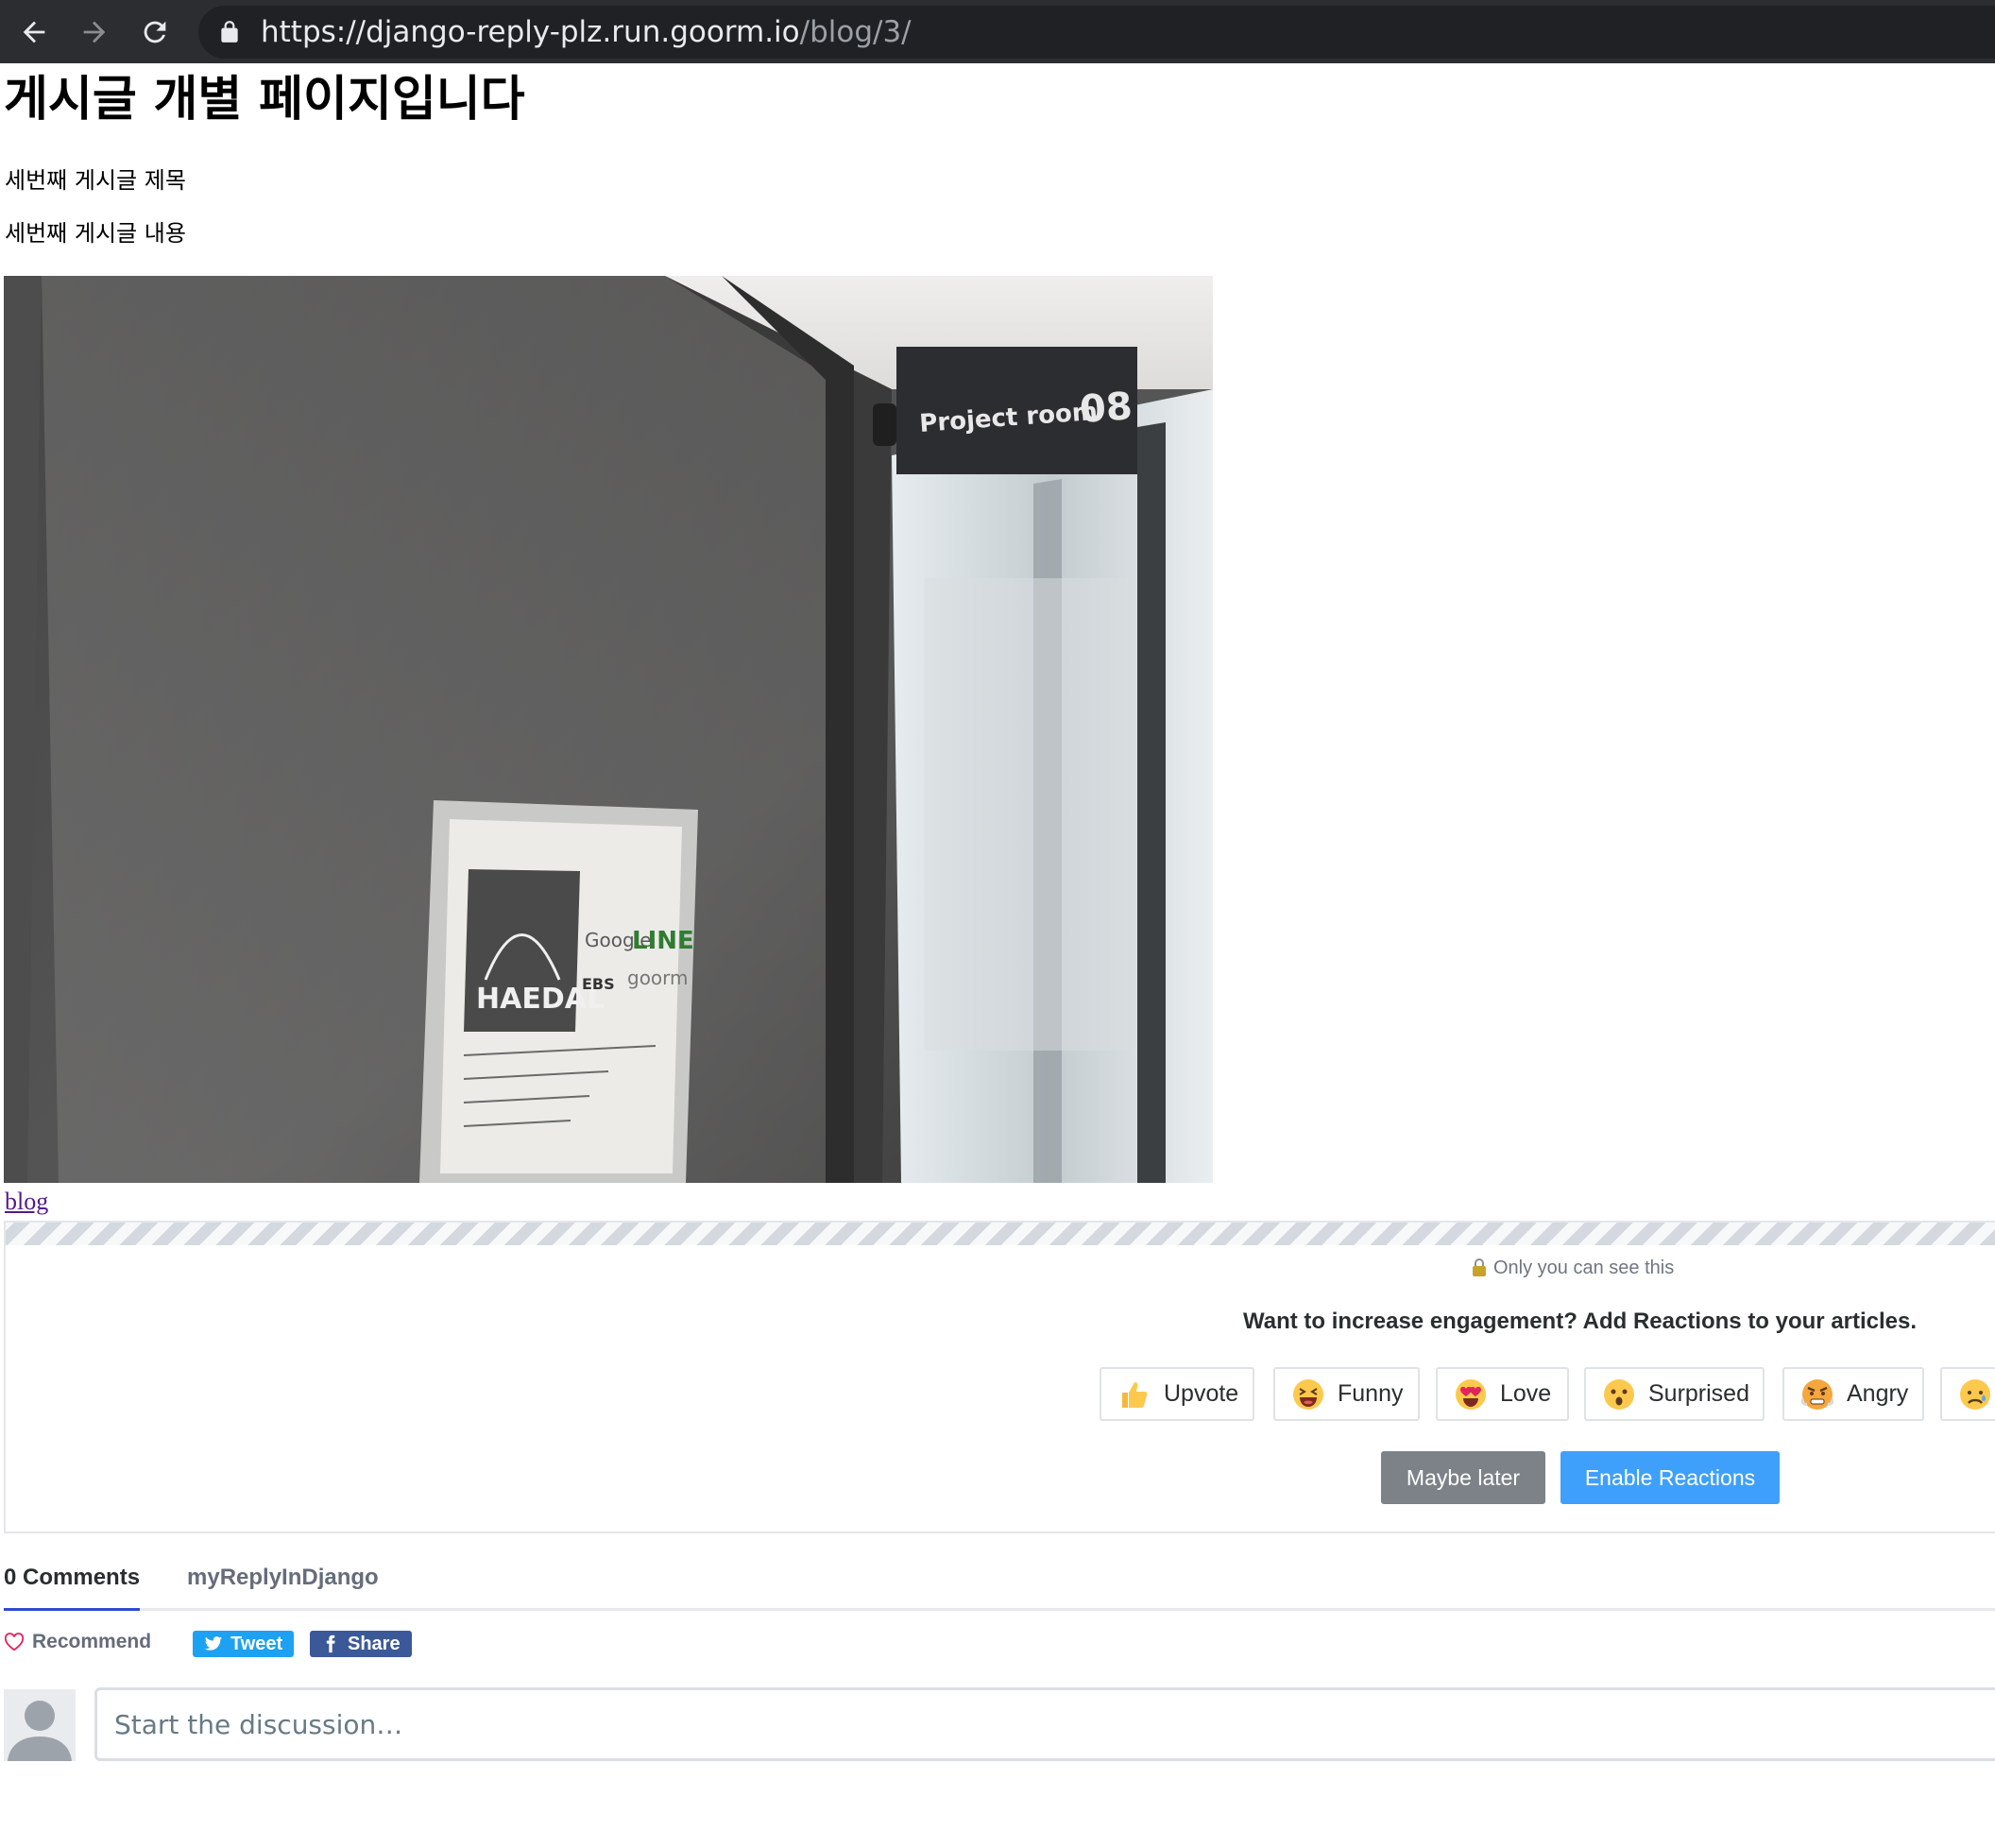 The height and width of the screenshot is (1848, 1995). What do you see at coordinates (264, 100) in the screenshot?
I see `page-title: 게시글 개별 페이지입니다` at bounding box center [264, 100].